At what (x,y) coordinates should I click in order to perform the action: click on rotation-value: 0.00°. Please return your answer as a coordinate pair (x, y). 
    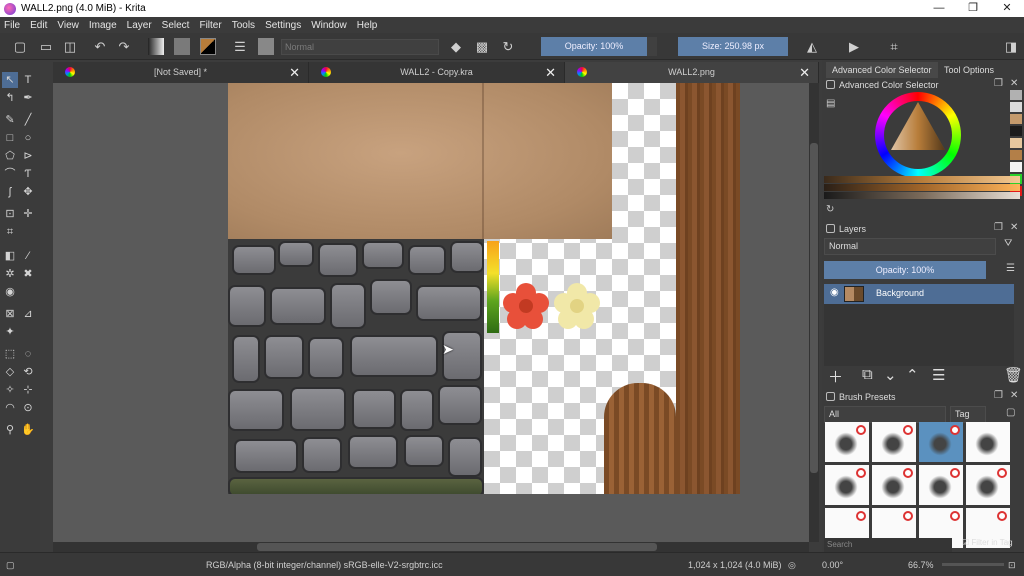
    Looking at the image, I should click on (832, 565).